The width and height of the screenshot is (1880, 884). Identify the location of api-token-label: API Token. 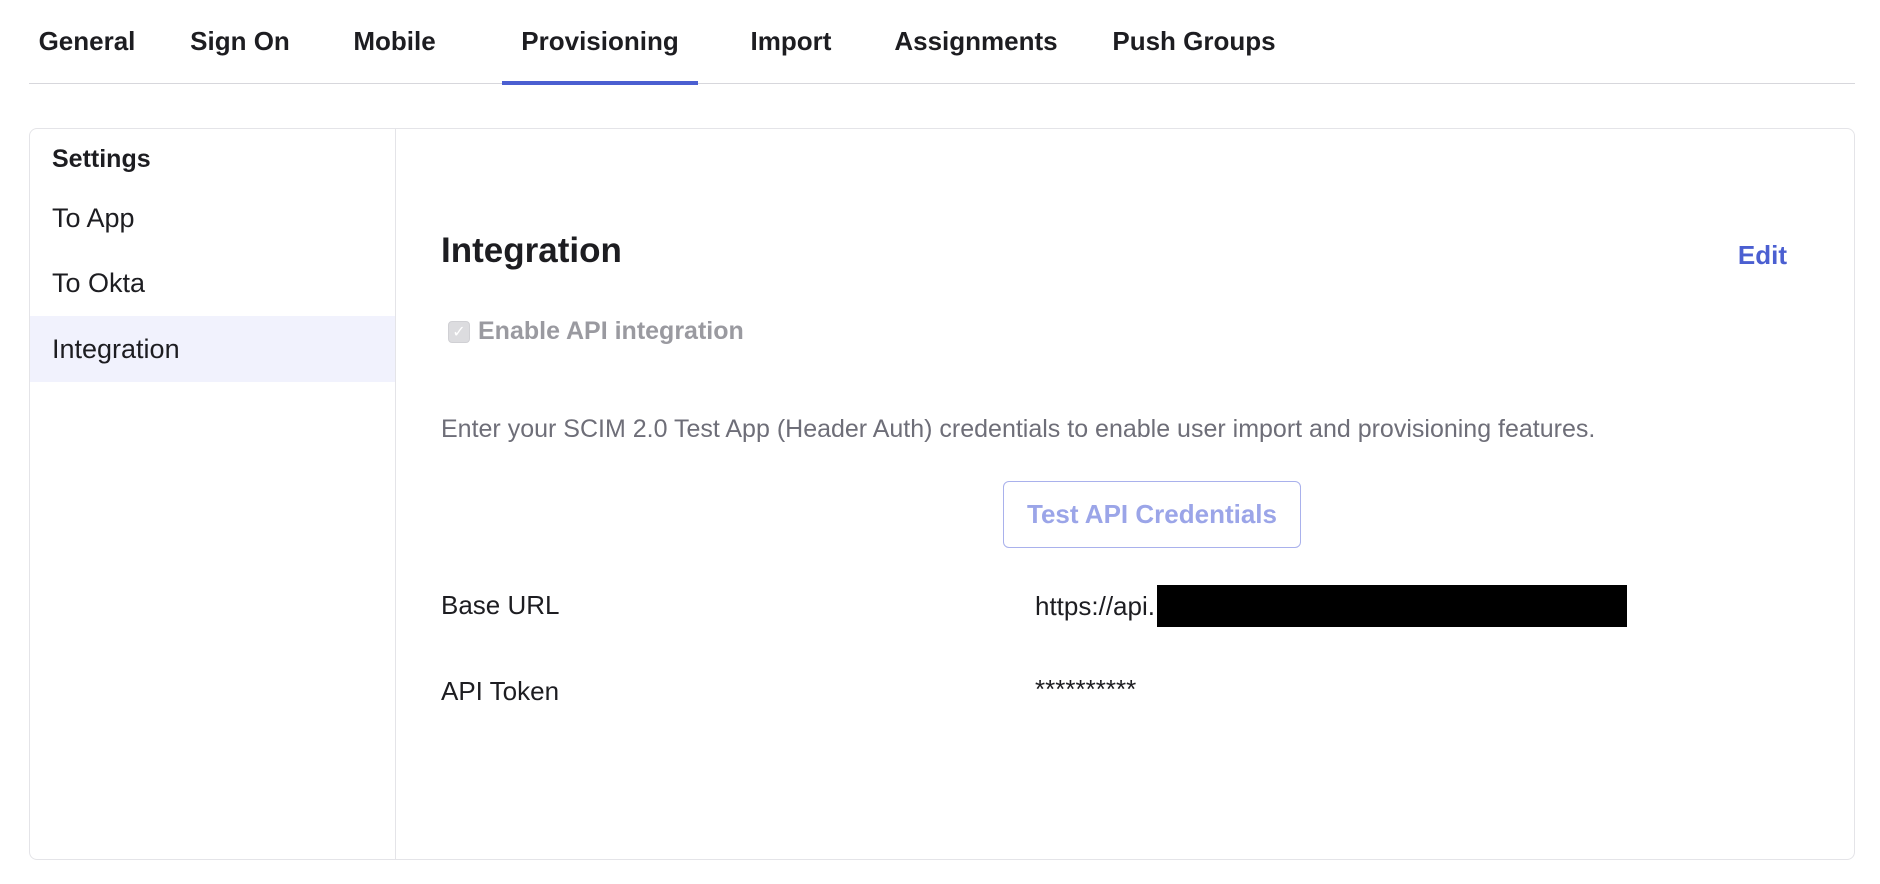
(500, 691).